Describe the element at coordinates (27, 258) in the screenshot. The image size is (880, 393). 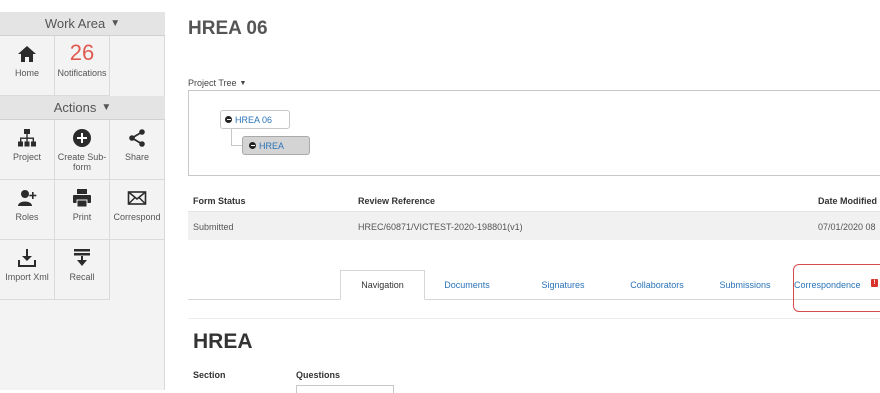
I see `import-icon` at that location.